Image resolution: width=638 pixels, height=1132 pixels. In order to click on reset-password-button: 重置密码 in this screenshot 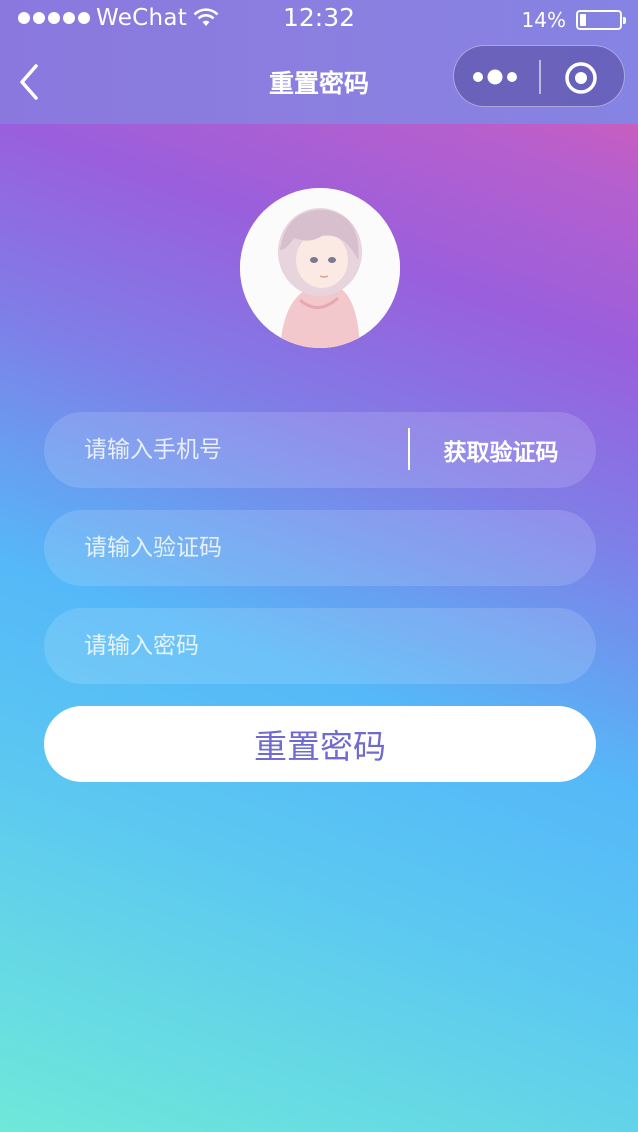, I will do `click(320, 744)`.